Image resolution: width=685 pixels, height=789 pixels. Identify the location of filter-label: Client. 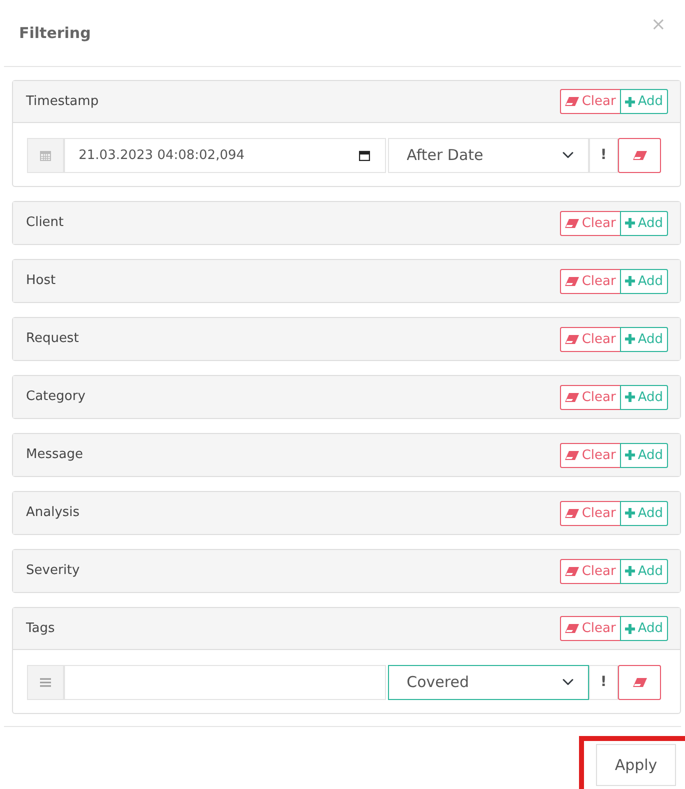
(45, 223).